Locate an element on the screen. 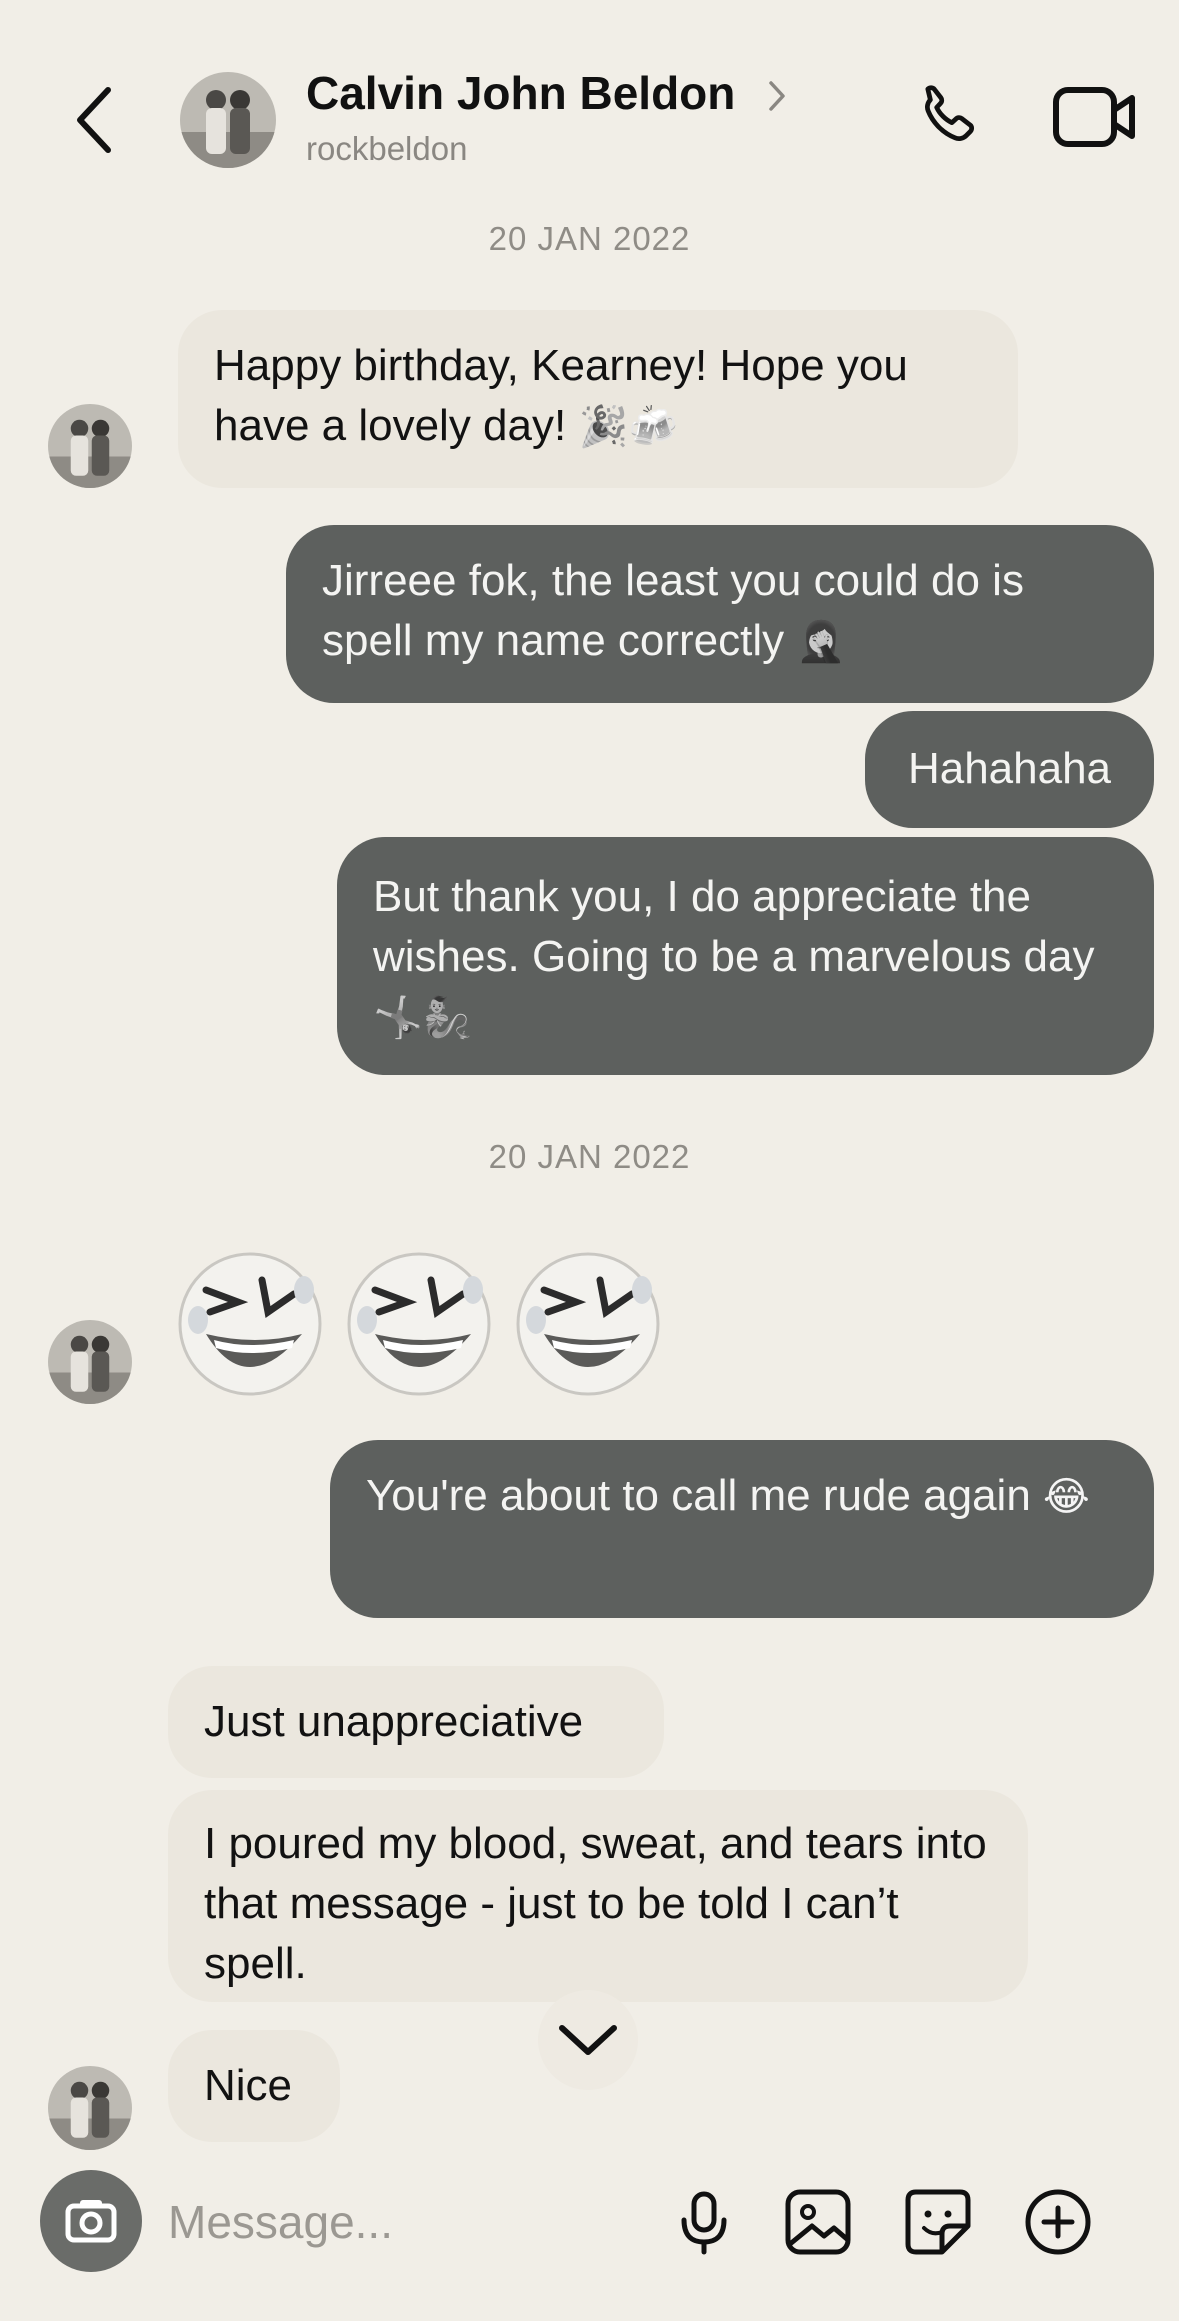 This screenshot has width=1179, height=2321. gallery-button is located at coordinates (818, 2222).